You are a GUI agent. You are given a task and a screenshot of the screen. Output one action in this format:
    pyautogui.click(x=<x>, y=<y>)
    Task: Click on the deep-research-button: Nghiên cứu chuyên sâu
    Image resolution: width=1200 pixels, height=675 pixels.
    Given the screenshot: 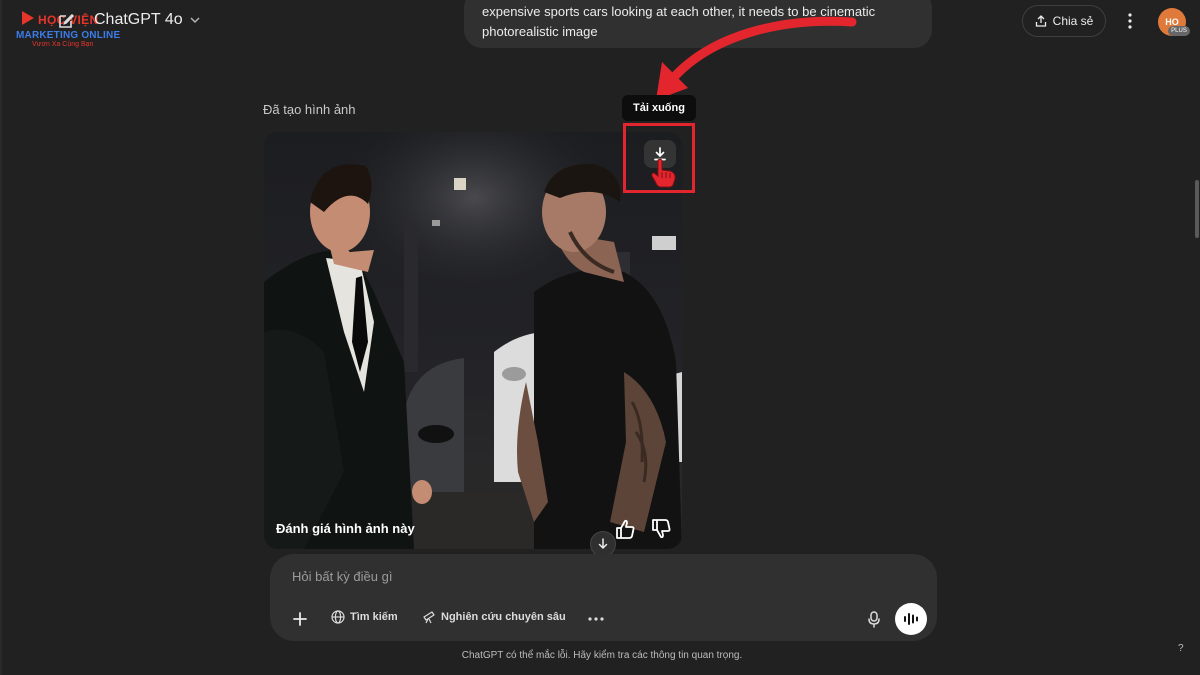 What is the action you would take?
    pyautogui.click(x=494, y=617)
    